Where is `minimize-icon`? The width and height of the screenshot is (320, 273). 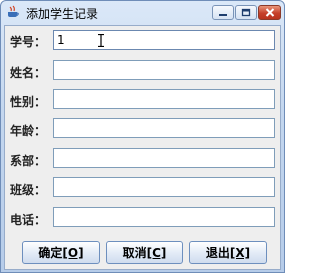
minimize-icon is located at coordinates (223, 14).